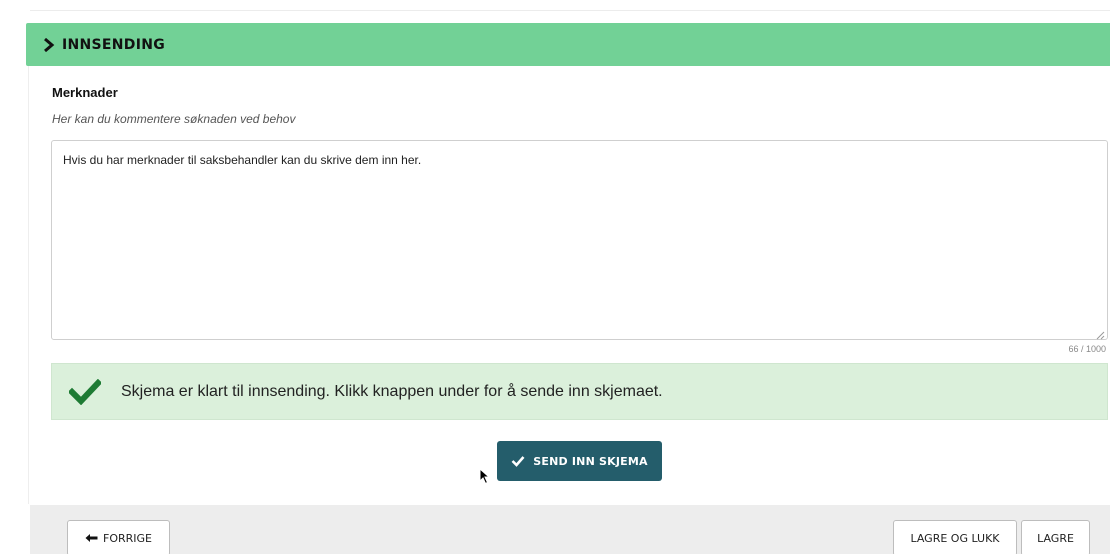 This screenshot has width=1110, height=554. What do you see at coordinates (50, 45) in the screenshot?
I see `chevron-right-icon` at bounding box center [50, 45].